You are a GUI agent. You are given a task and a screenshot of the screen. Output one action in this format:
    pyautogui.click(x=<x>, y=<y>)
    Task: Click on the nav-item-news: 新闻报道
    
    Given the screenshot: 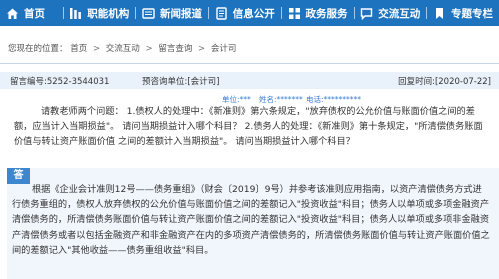 What is the action you would take?
    pyautogui.click(x=172, y=13)
    